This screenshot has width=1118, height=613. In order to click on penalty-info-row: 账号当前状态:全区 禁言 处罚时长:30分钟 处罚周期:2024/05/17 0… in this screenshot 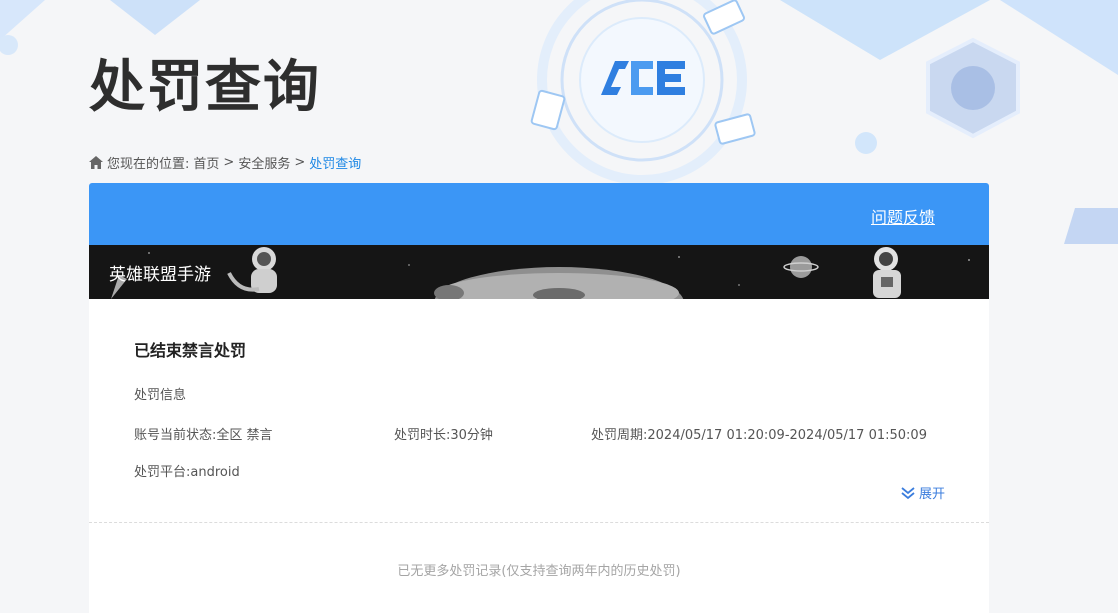, I will do `click(544, 433)`.